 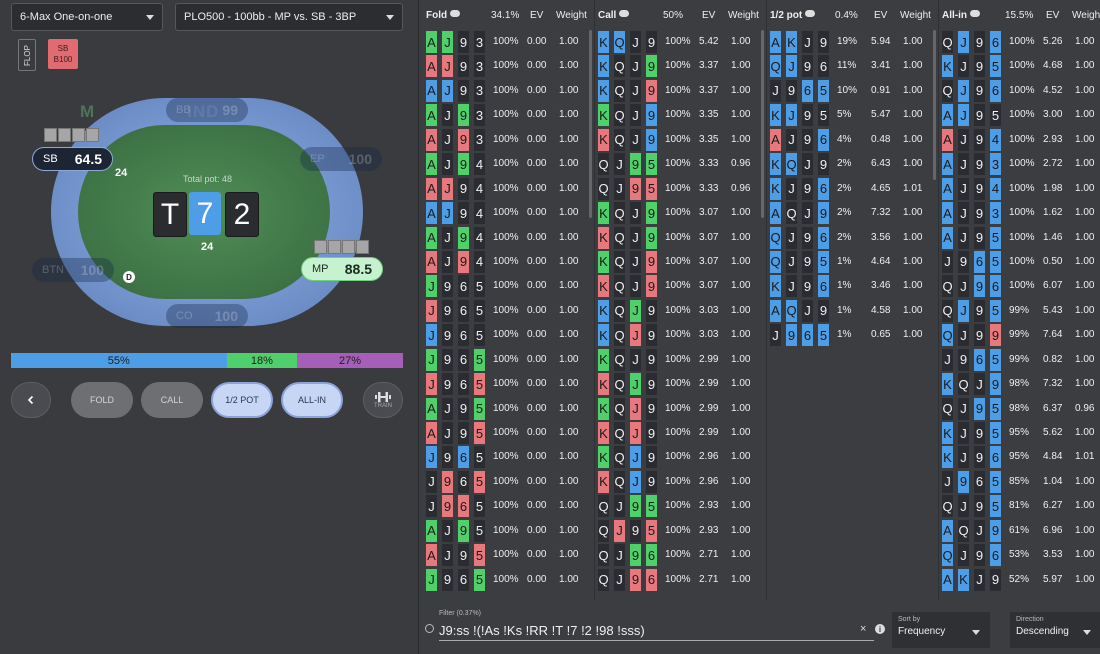 What do you see at coordinates (1019, 433) in the screenshot?
I see `hand-row: K J 9 5 95% 5.62 1.00` at bounding box center [1019, 433].